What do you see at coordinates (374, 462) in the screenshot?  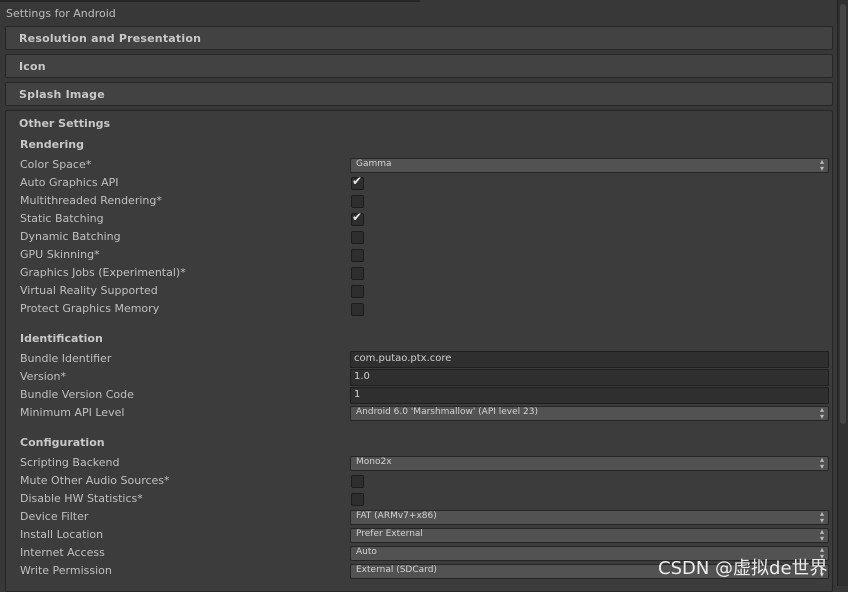 I see `dropdown-value: Mono2x` at bounding box center [374, 462].